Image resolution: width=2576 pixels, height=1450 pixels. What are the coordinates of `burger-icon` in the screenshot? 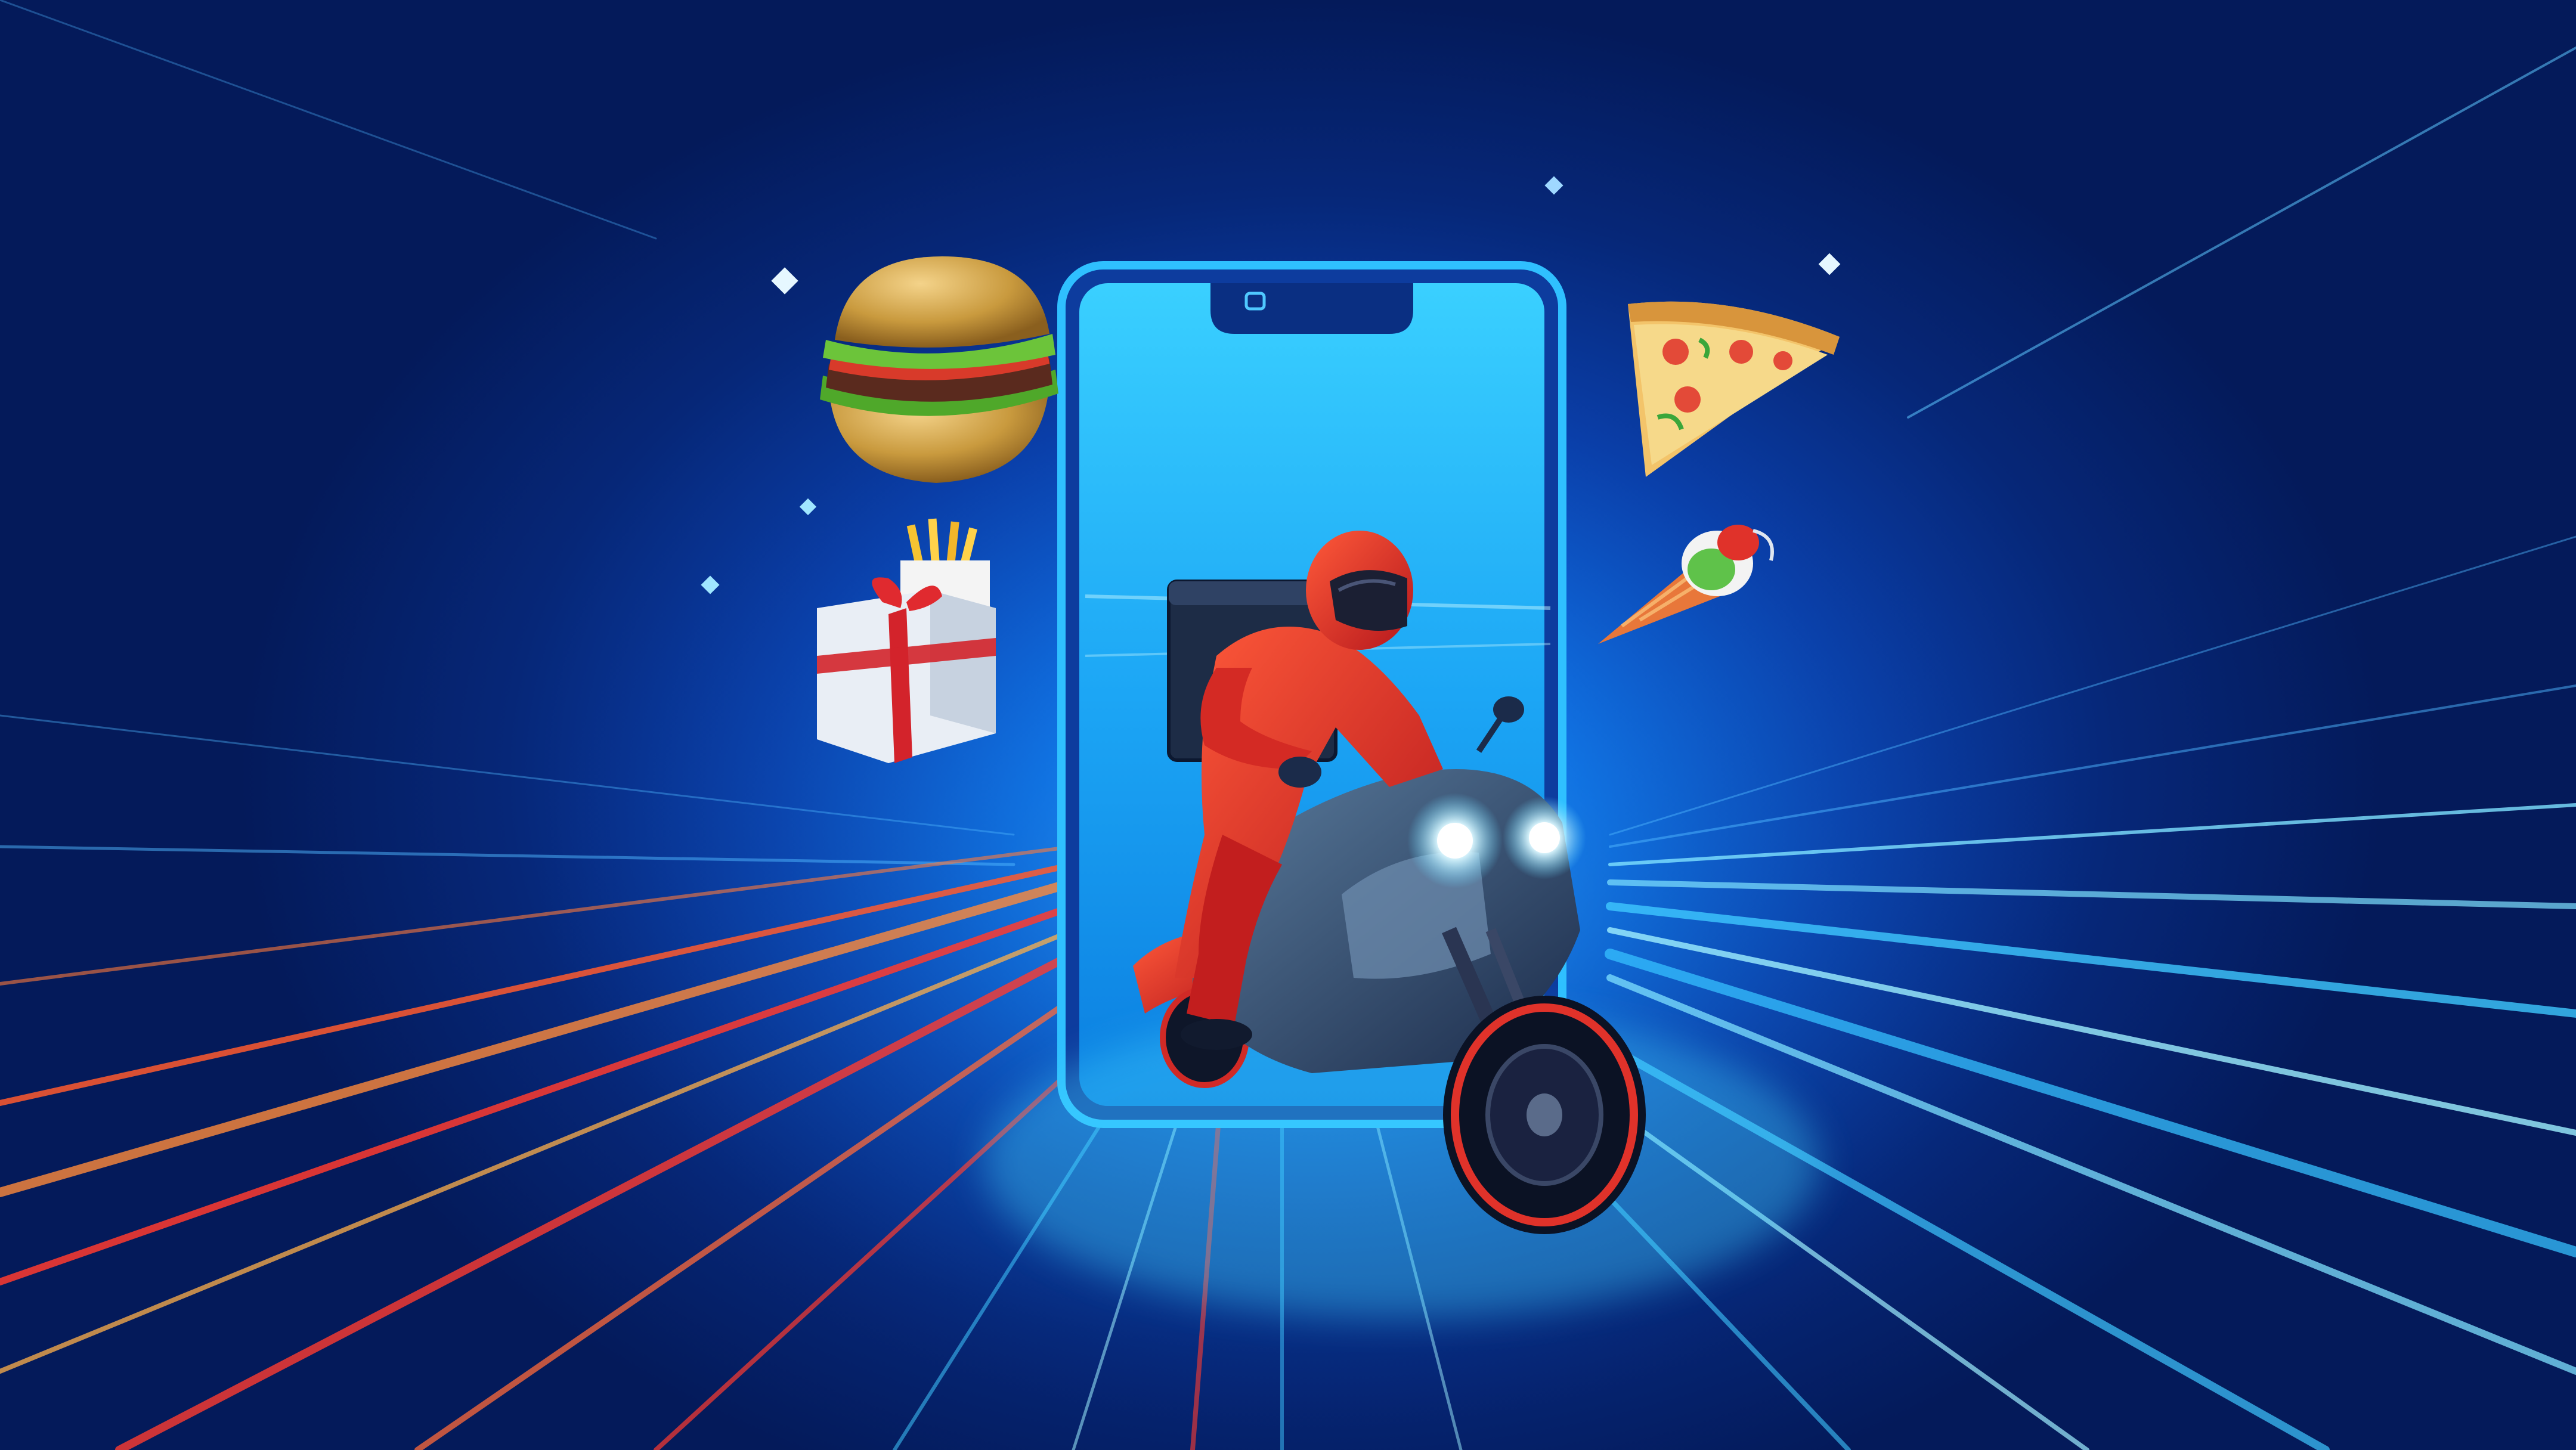 It's located at (939, 369).